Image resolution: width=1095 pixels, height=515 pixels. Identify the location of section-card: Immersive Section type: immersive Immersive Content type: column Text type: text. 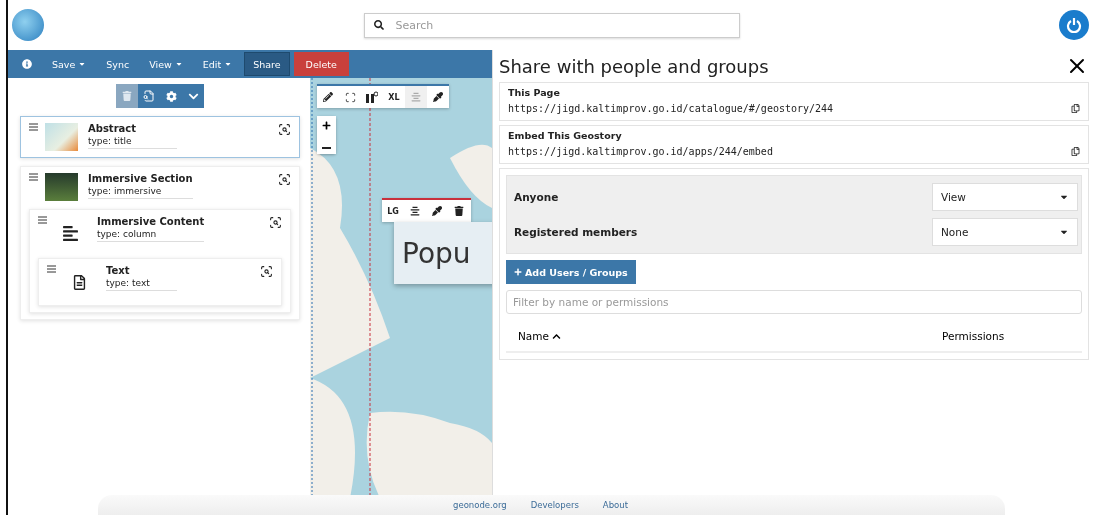
(160, 243).